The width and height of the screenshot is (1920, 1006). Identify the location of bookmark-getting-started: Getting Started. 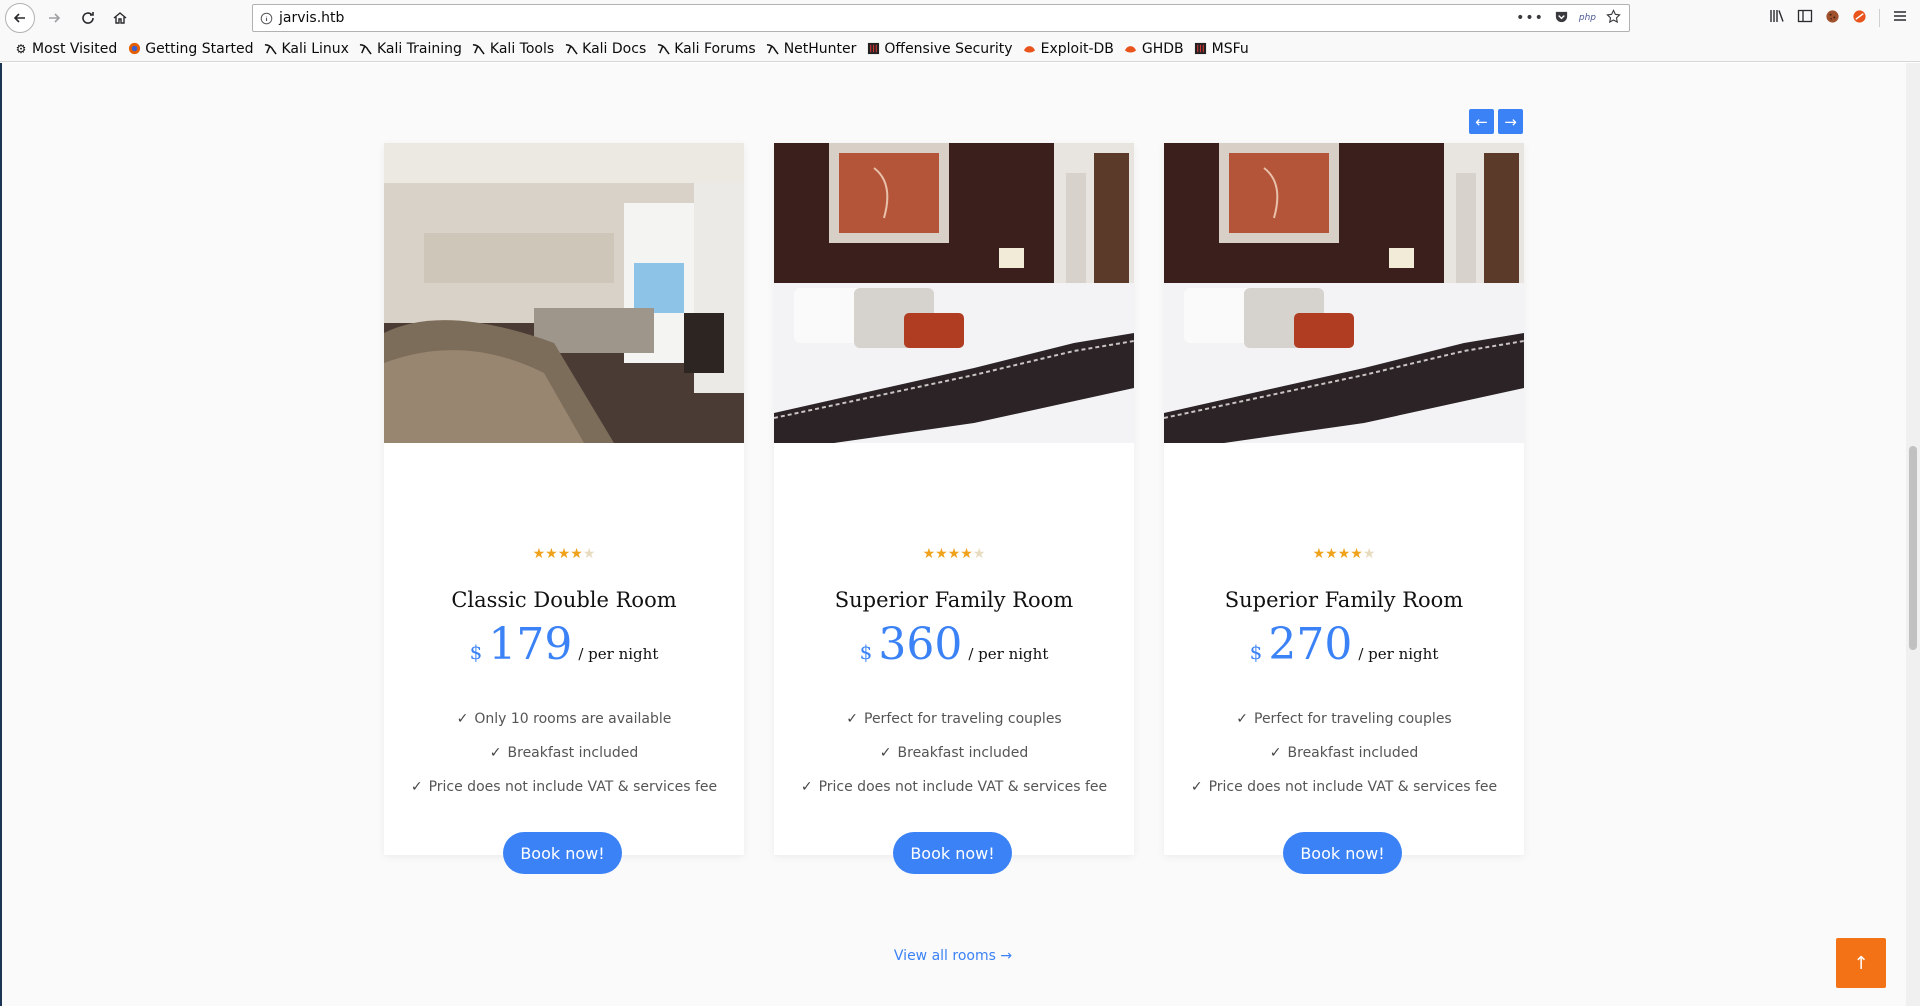
(190, 49).